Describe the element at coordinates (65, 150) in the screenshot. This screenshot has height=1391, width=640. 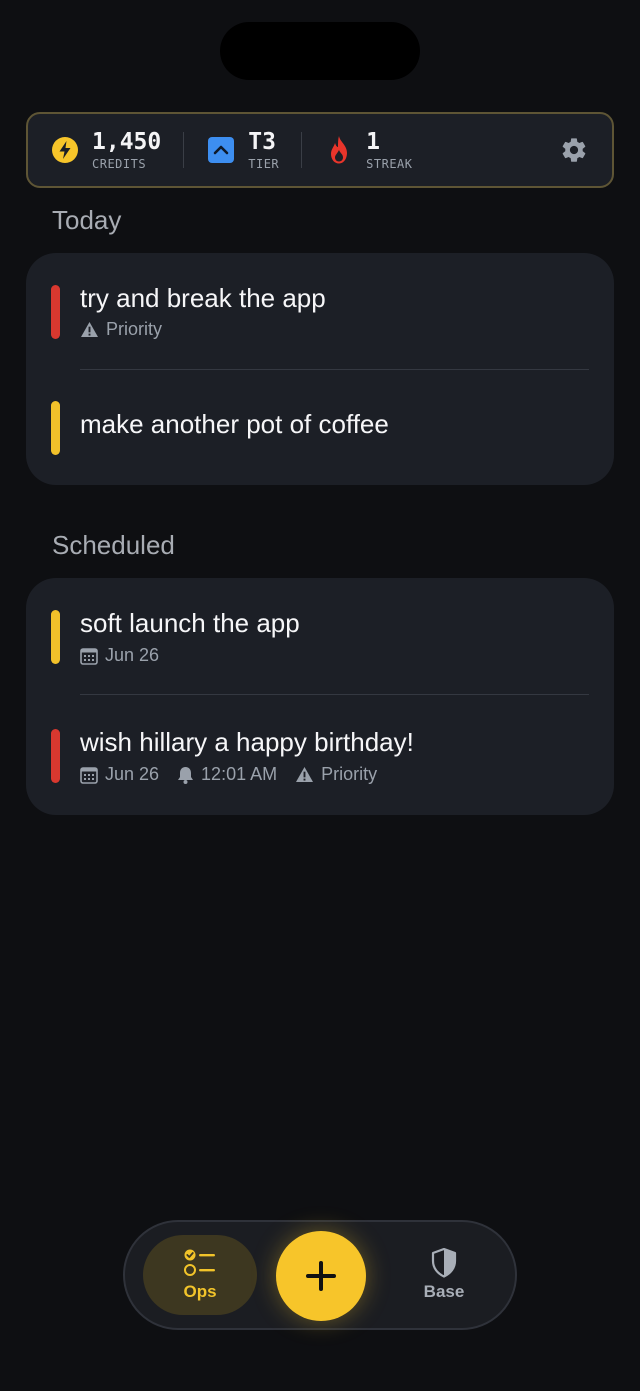
I see `lightning-icon` at that location.